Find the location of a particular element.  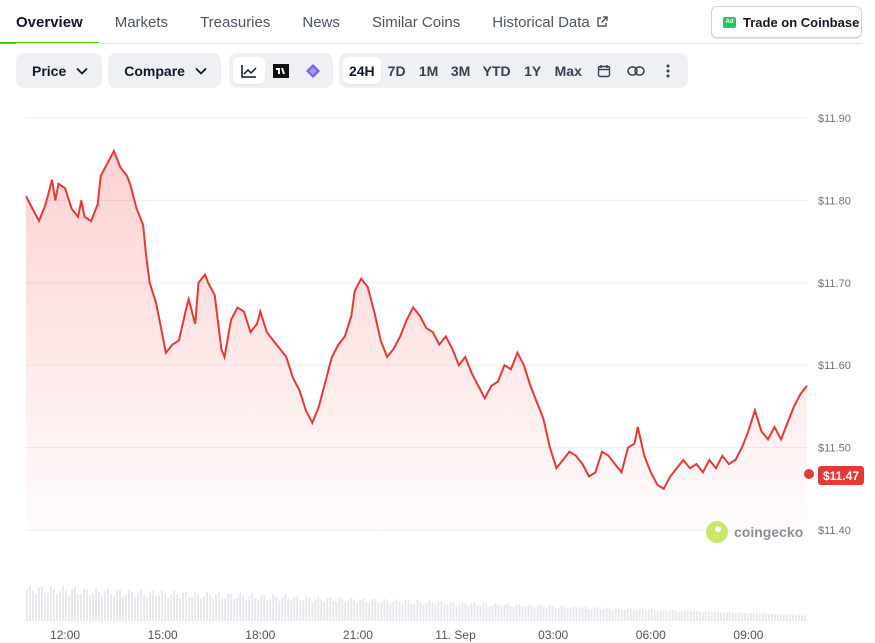

tab-news: News is located at coordinates (321, 22).